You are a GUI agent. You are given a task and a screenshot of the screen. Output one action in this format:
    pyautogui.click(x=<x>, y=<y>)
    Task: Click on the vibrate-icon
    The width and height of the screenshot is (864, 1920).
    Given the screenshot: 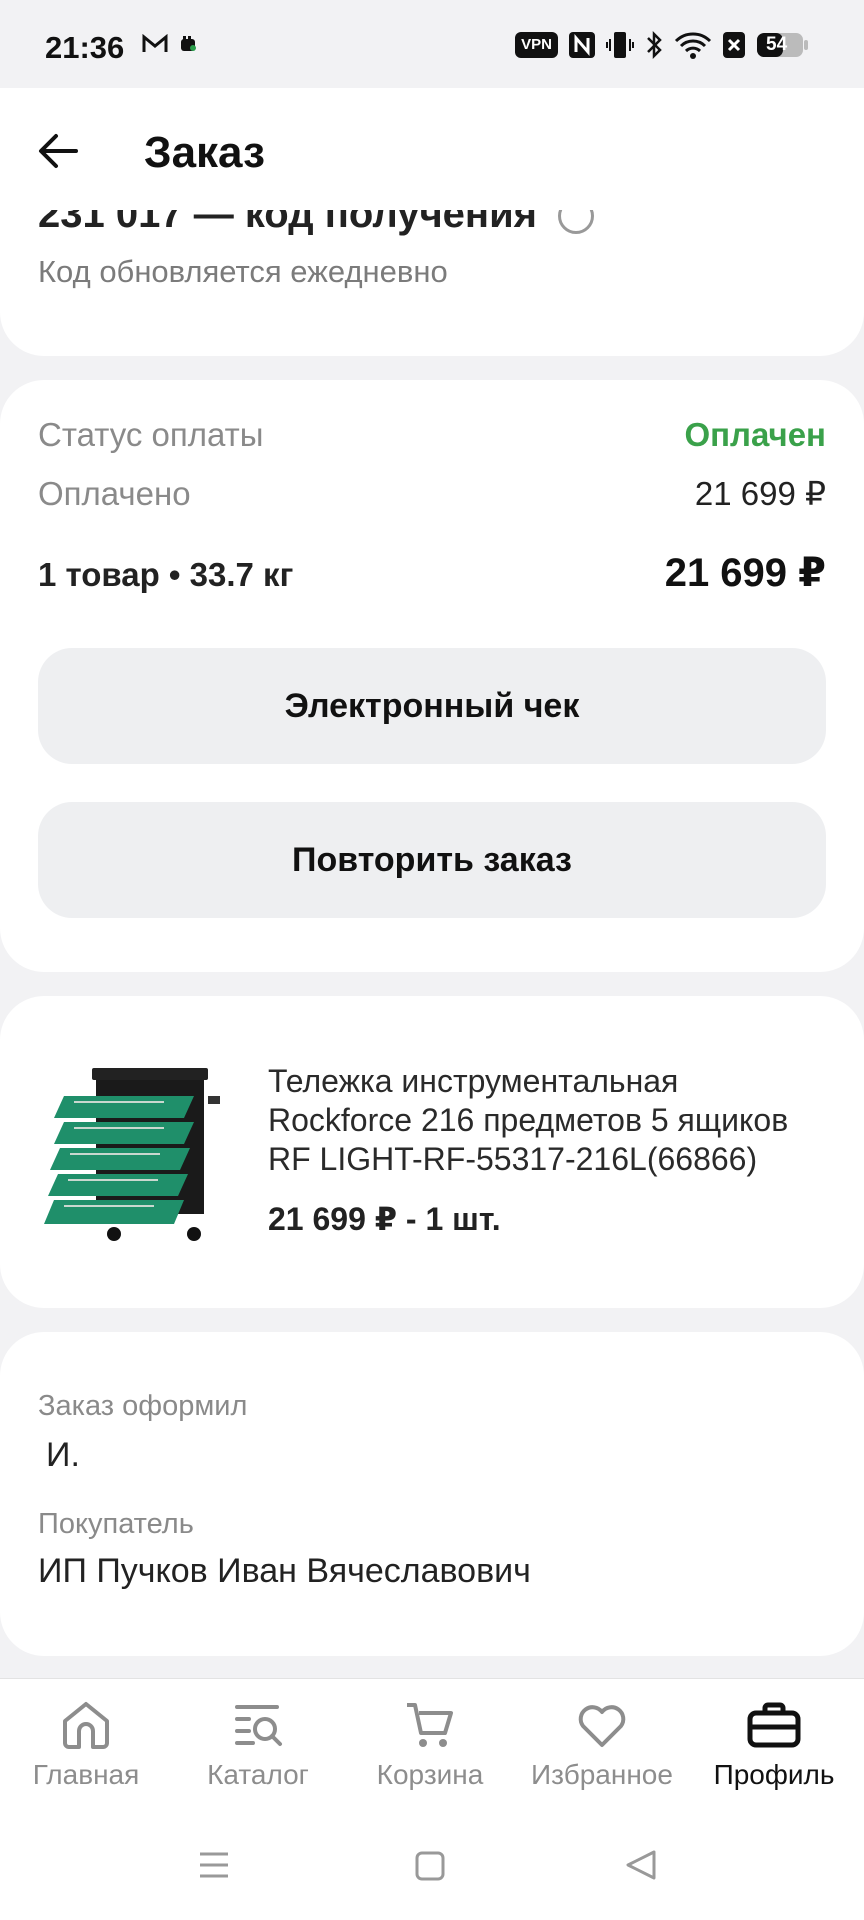 What is the action you would take?
    pyautogui.click(x=620, y=45)
    